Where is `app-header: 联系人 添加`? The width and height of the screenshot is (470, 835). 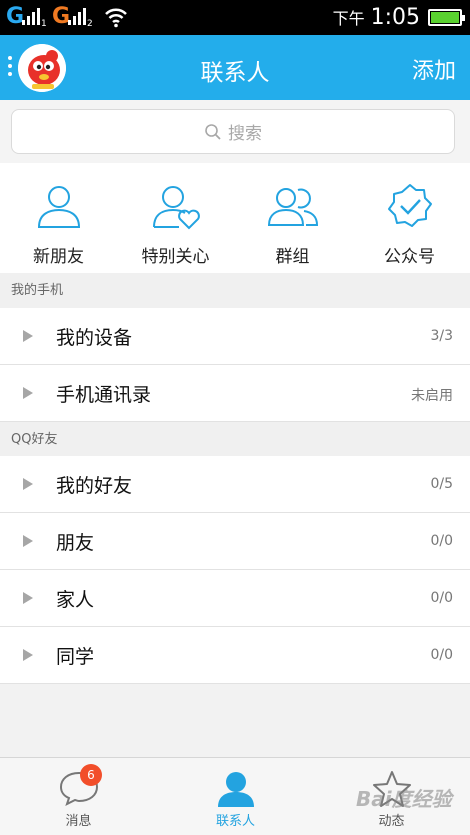
app-header: 联系人 添加 is located at coordinates (235, 67).